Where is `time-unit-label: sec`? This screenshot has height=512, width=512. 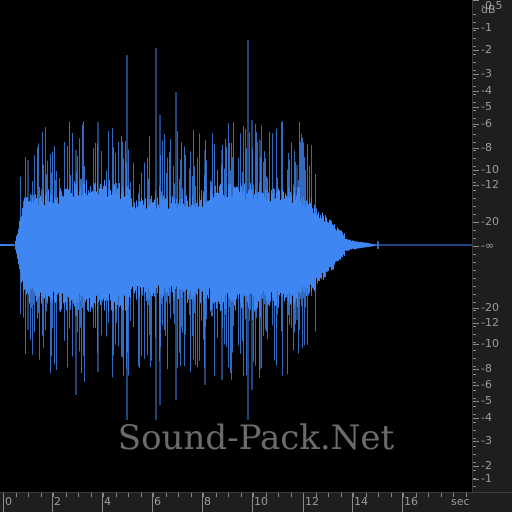 time-unit-label: sec is located at coordinates (460, 501).